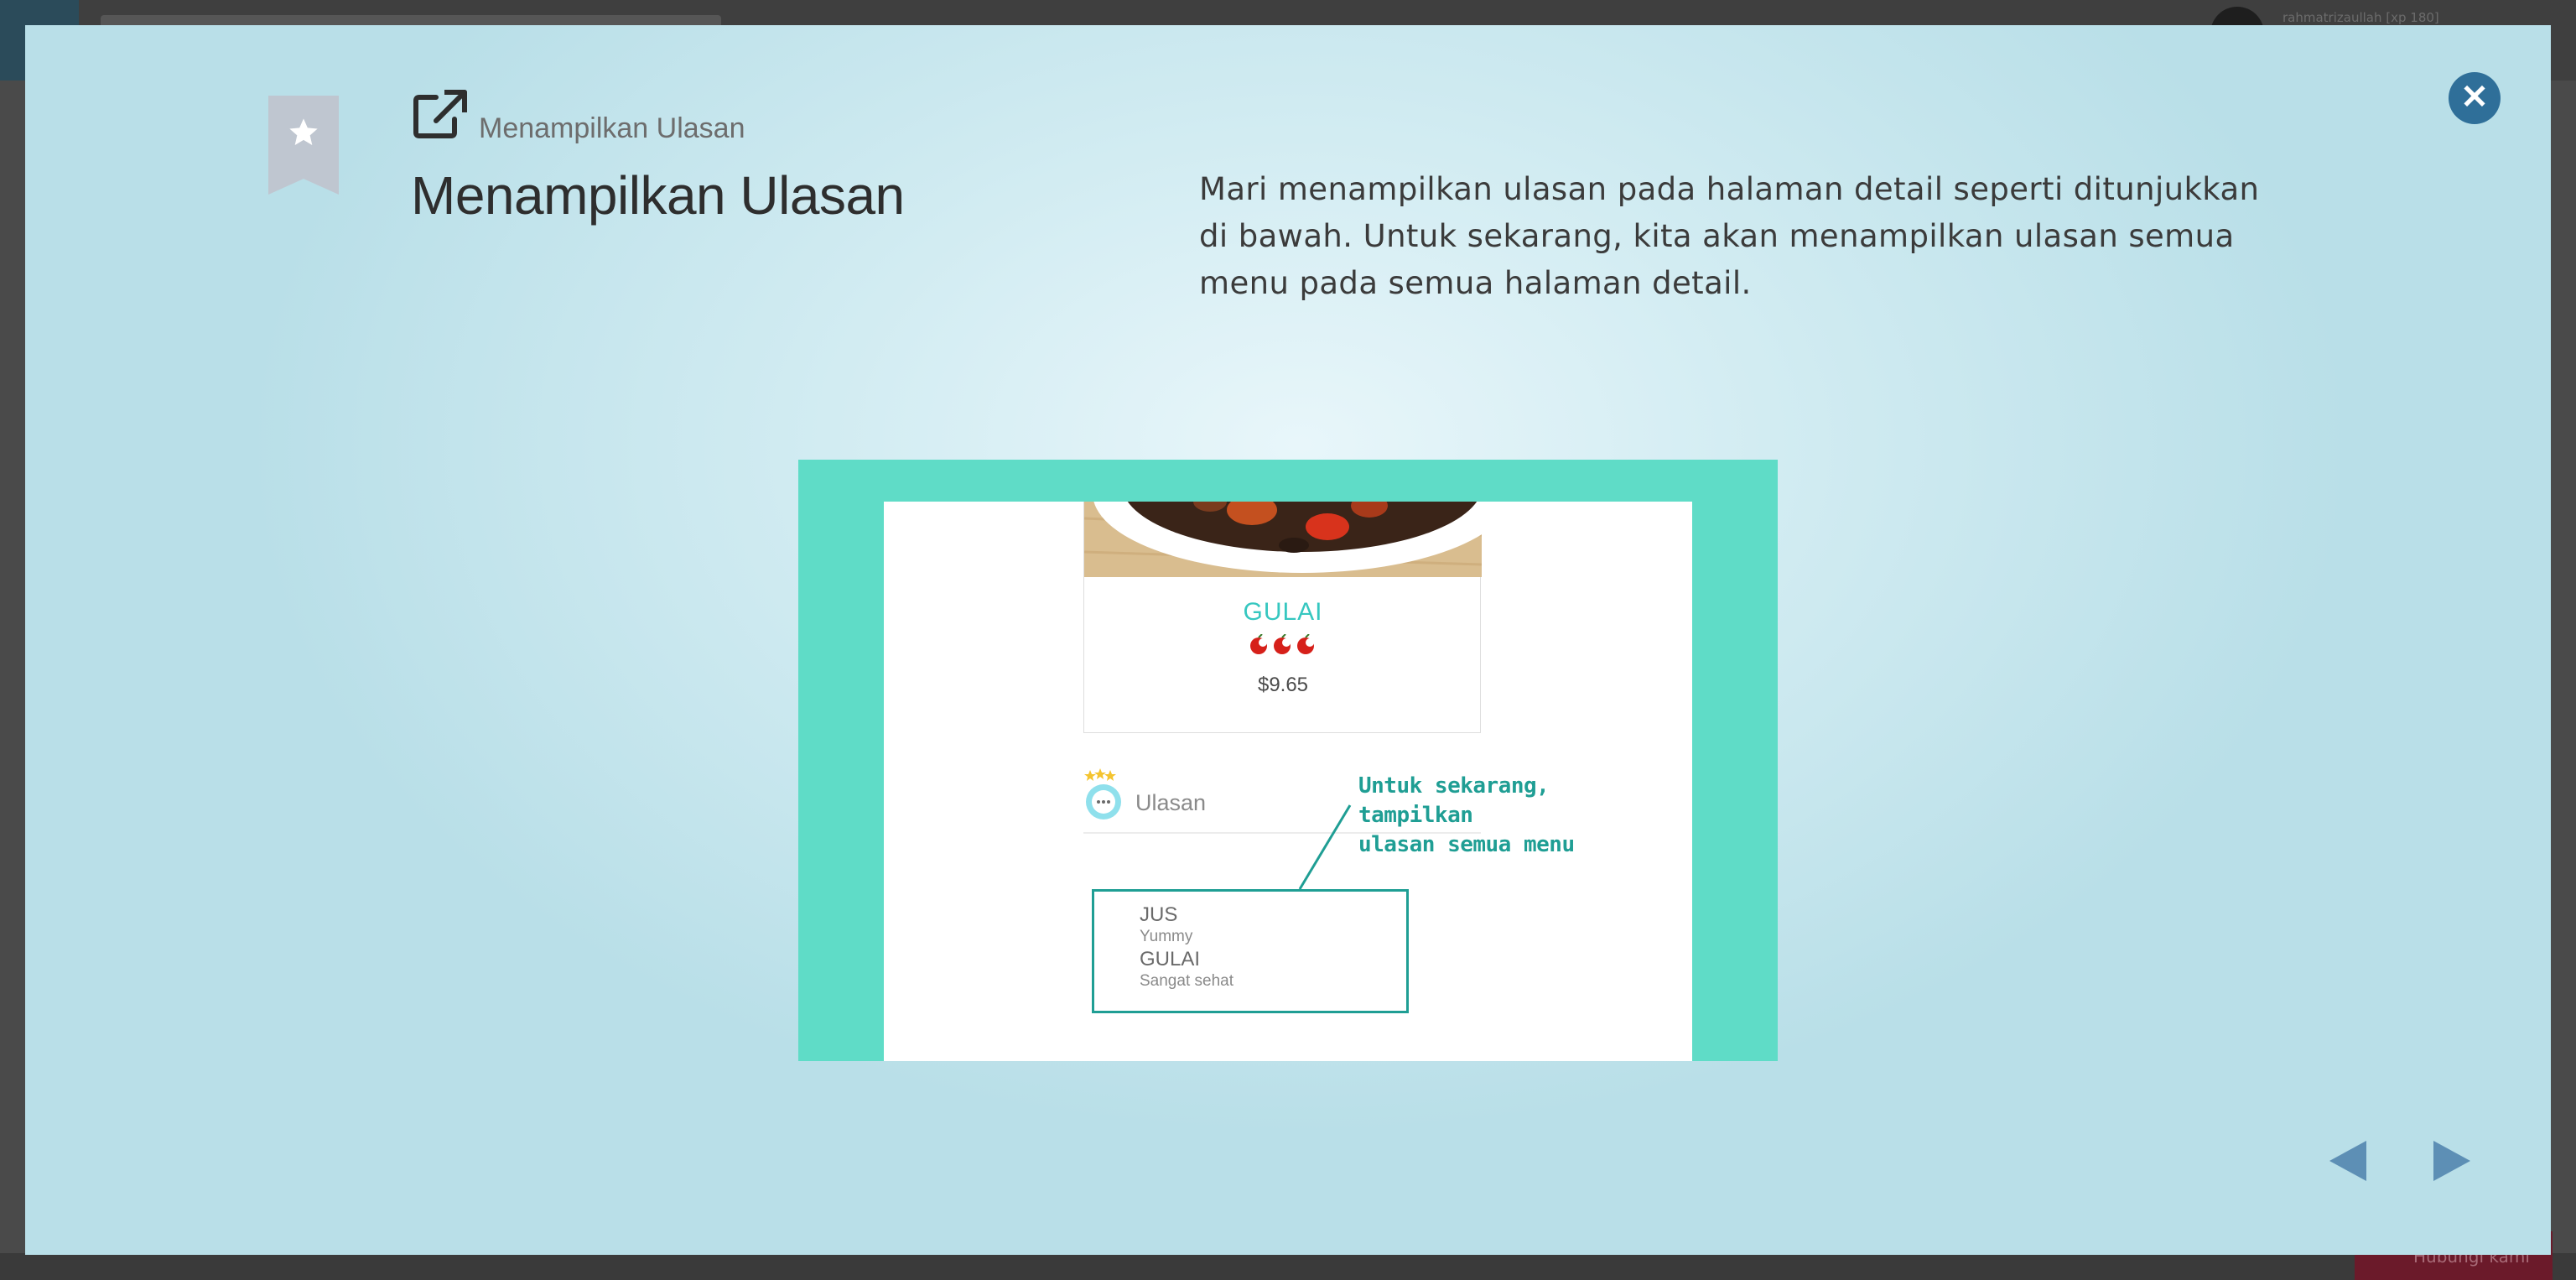 The width and height of the screenshot is (2576, 1280). What do you see at coordinates (1288, 1266) in the screenshot?
I see `background-bottom-bar` at bounding box center [1288, 1266].